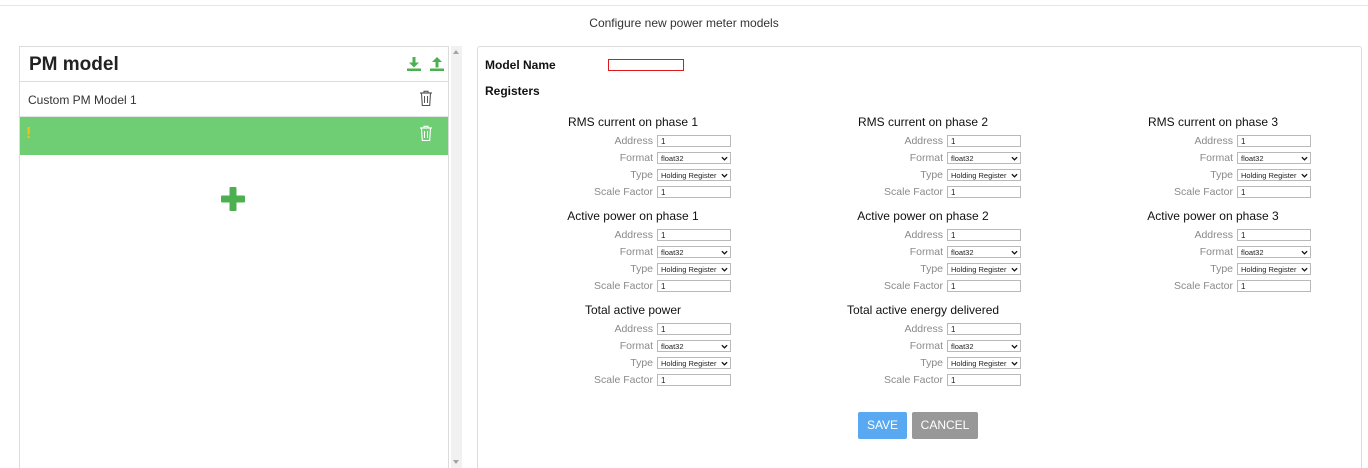 This screenshot has height=468, width=1368. What do you see at coordinates (633, 310) in the screenshot?
I see `register-title: Total active power` at bounding box center [633, 310].